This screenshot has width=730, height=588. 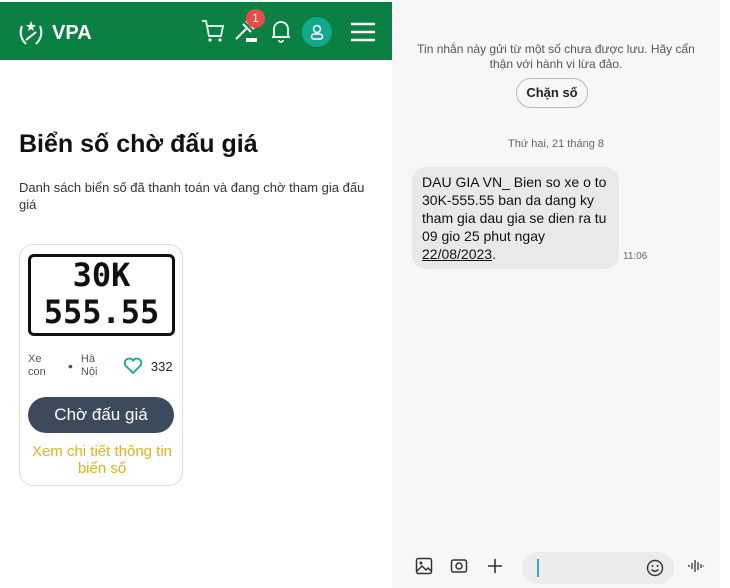 I want to click on user-icon, so click(x=317, y=32).